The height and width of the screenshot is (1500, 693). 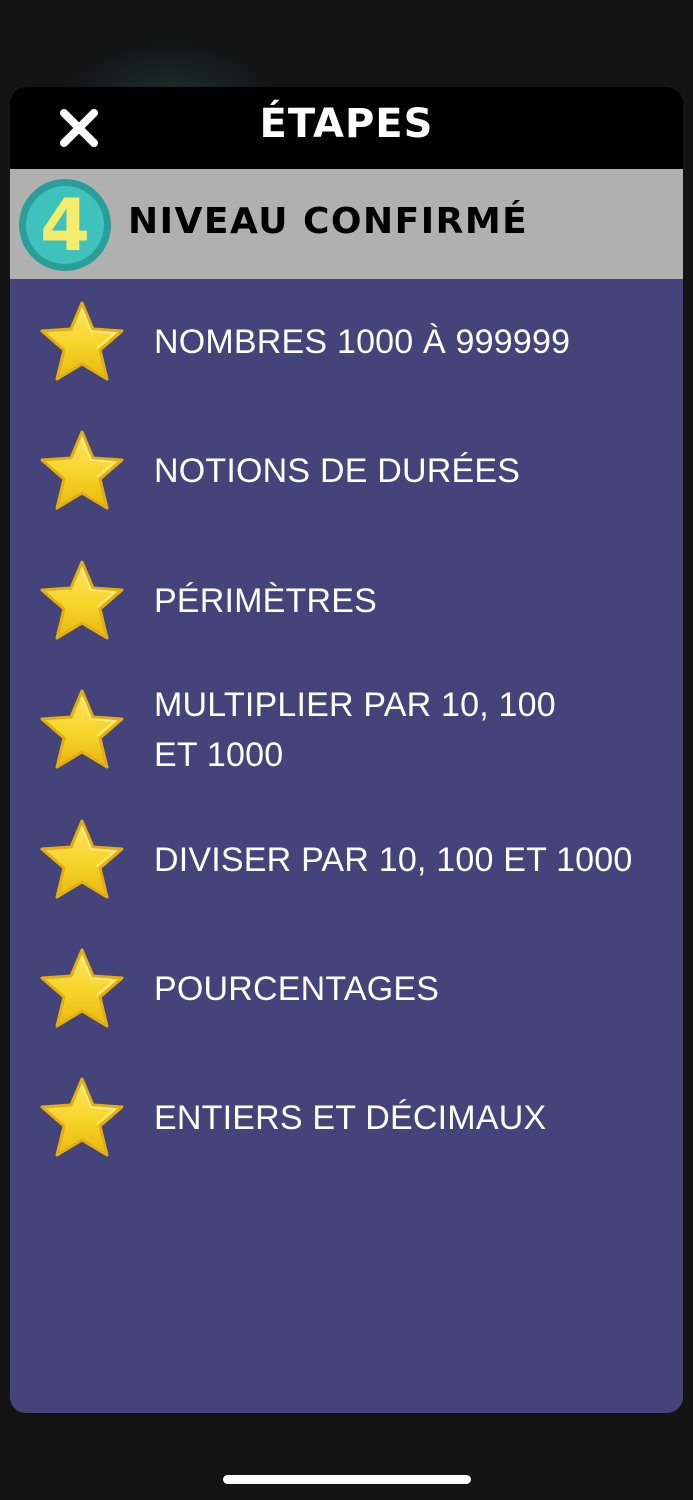 What do you see at coordinates (328, 221) in the screenshot?
I see `level-title: NIVEAU CONFIRMÉ` at bounding box center [328, 221].